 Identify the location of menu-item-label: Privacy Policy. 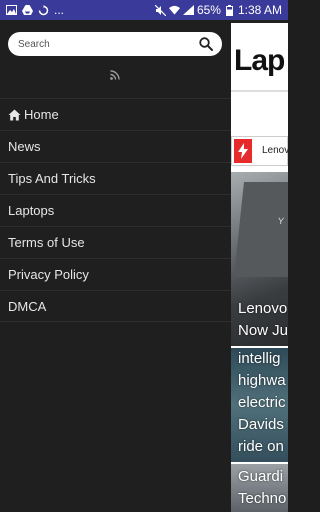
(48, 274).